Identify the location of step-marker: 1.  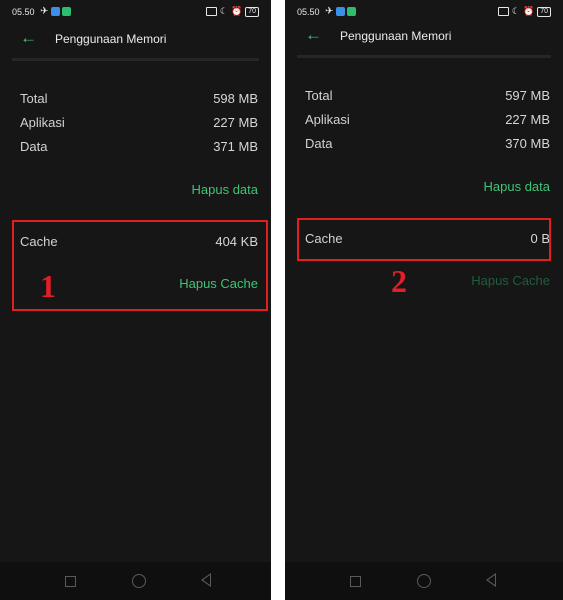
(48, 286).